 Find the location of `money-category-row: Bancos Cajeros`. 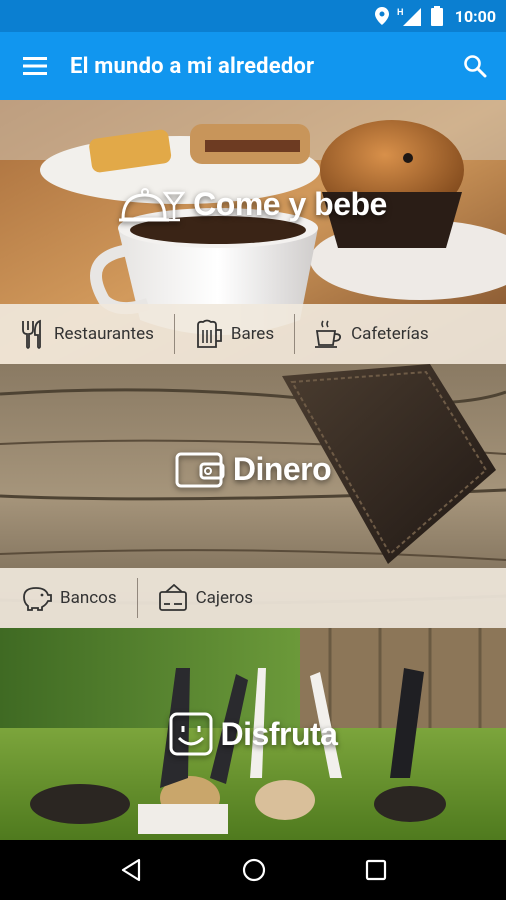

money-category-row: Bancos Cajeros is located at coordinates (253, 598).